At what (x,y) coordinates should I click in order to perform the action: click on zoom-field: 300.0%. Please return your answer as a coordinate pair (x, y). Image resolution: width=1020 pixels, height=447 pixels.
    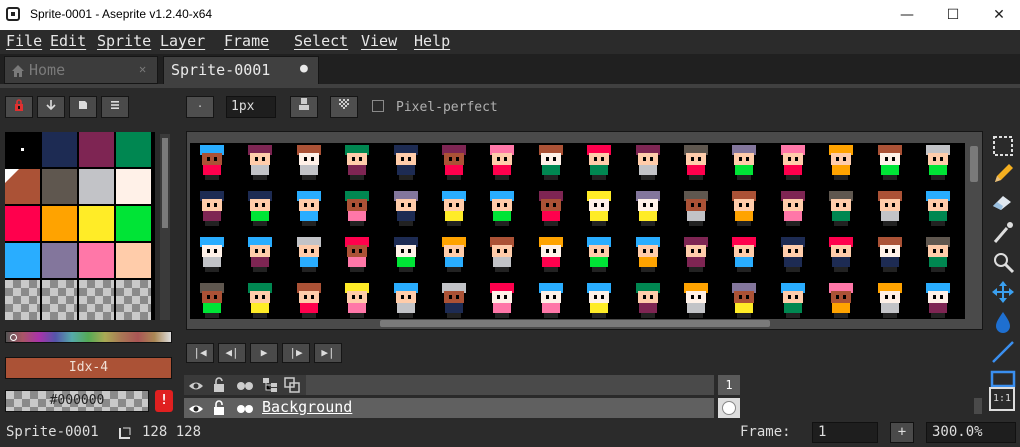
    Looking at the image, I should click on (971, 432).